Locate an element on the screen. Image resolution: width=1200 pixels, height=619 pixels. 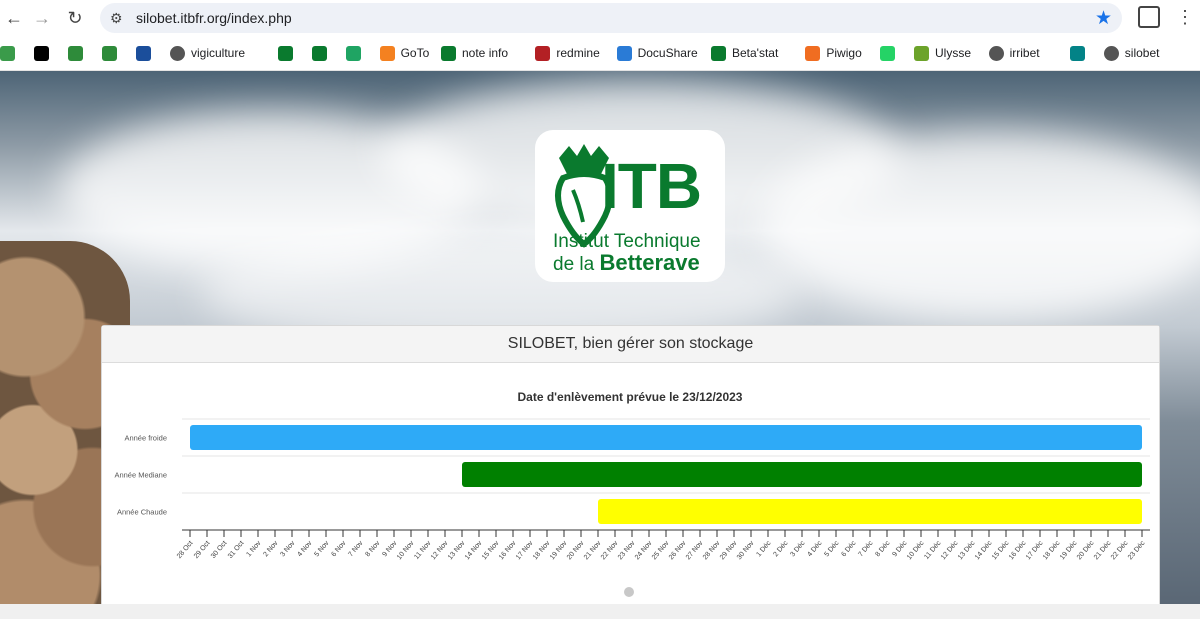
bookmark-label: Piwigo is located at coordinates (844, 53).